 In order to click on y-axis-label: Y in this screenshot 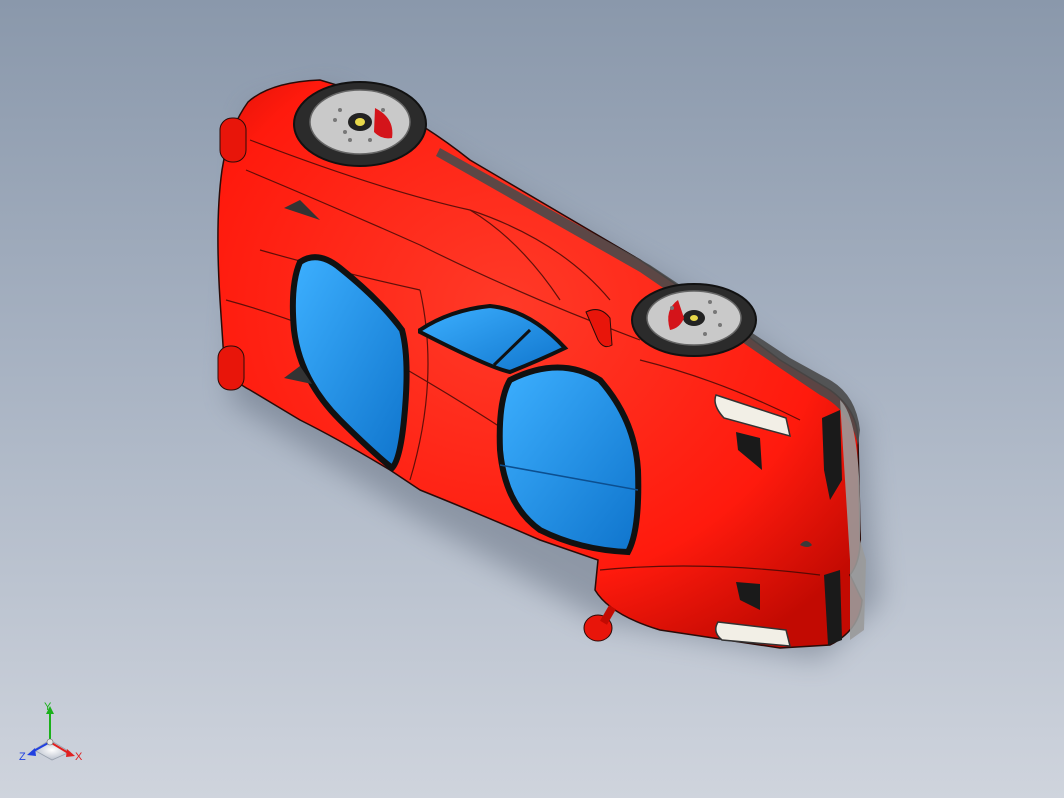, I will do `click(48, 707)`.